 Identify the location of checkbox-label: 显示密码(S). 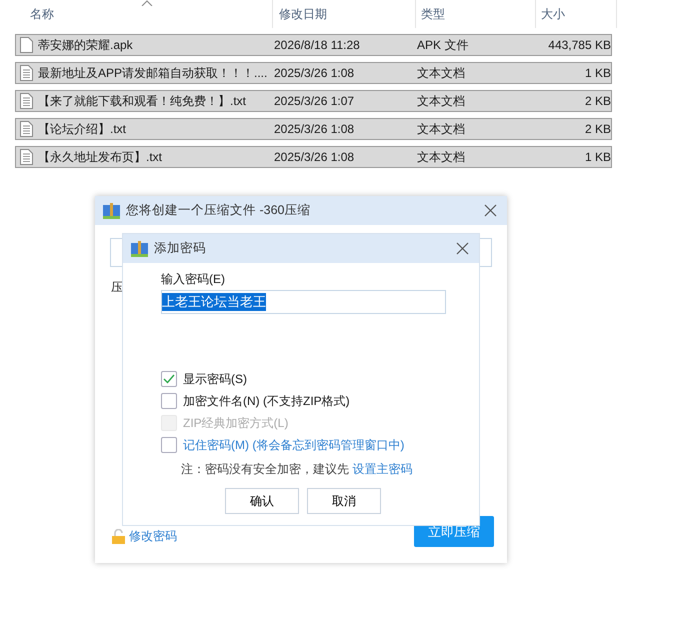
(215, 379).